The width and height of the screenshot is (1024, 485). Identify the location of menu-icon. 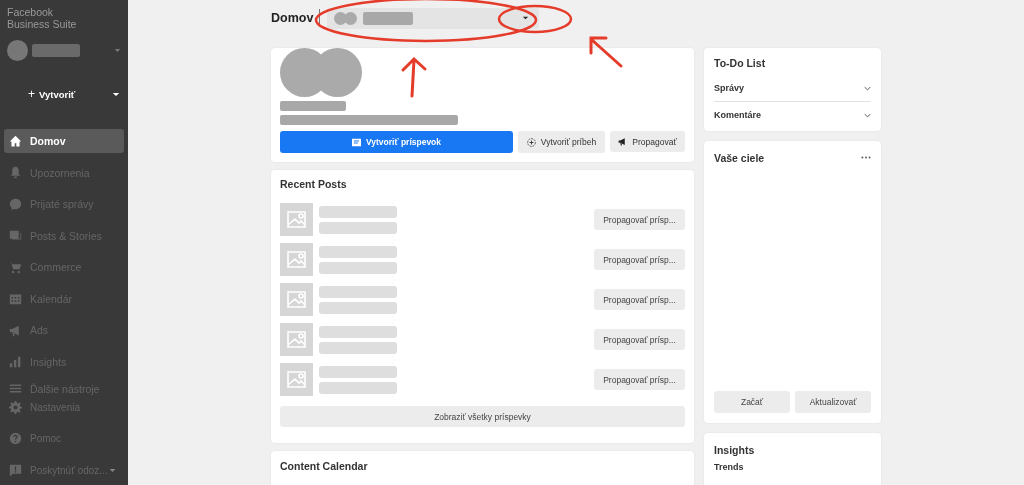
(15, 388).